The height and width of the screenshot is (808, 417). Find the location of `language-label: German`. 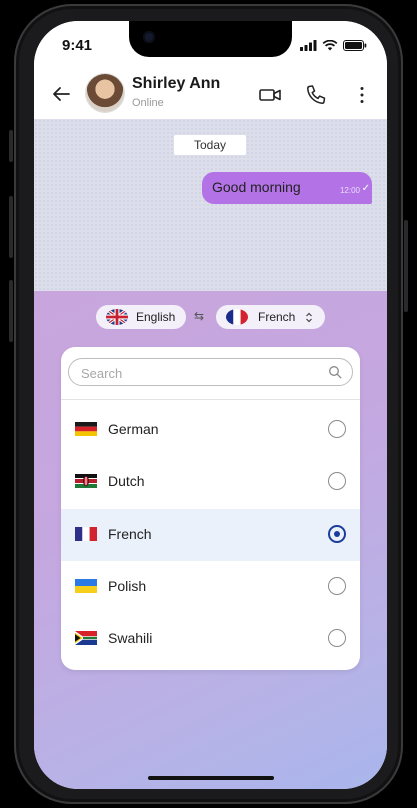

language-label: German is located at coordinates (133, 429).